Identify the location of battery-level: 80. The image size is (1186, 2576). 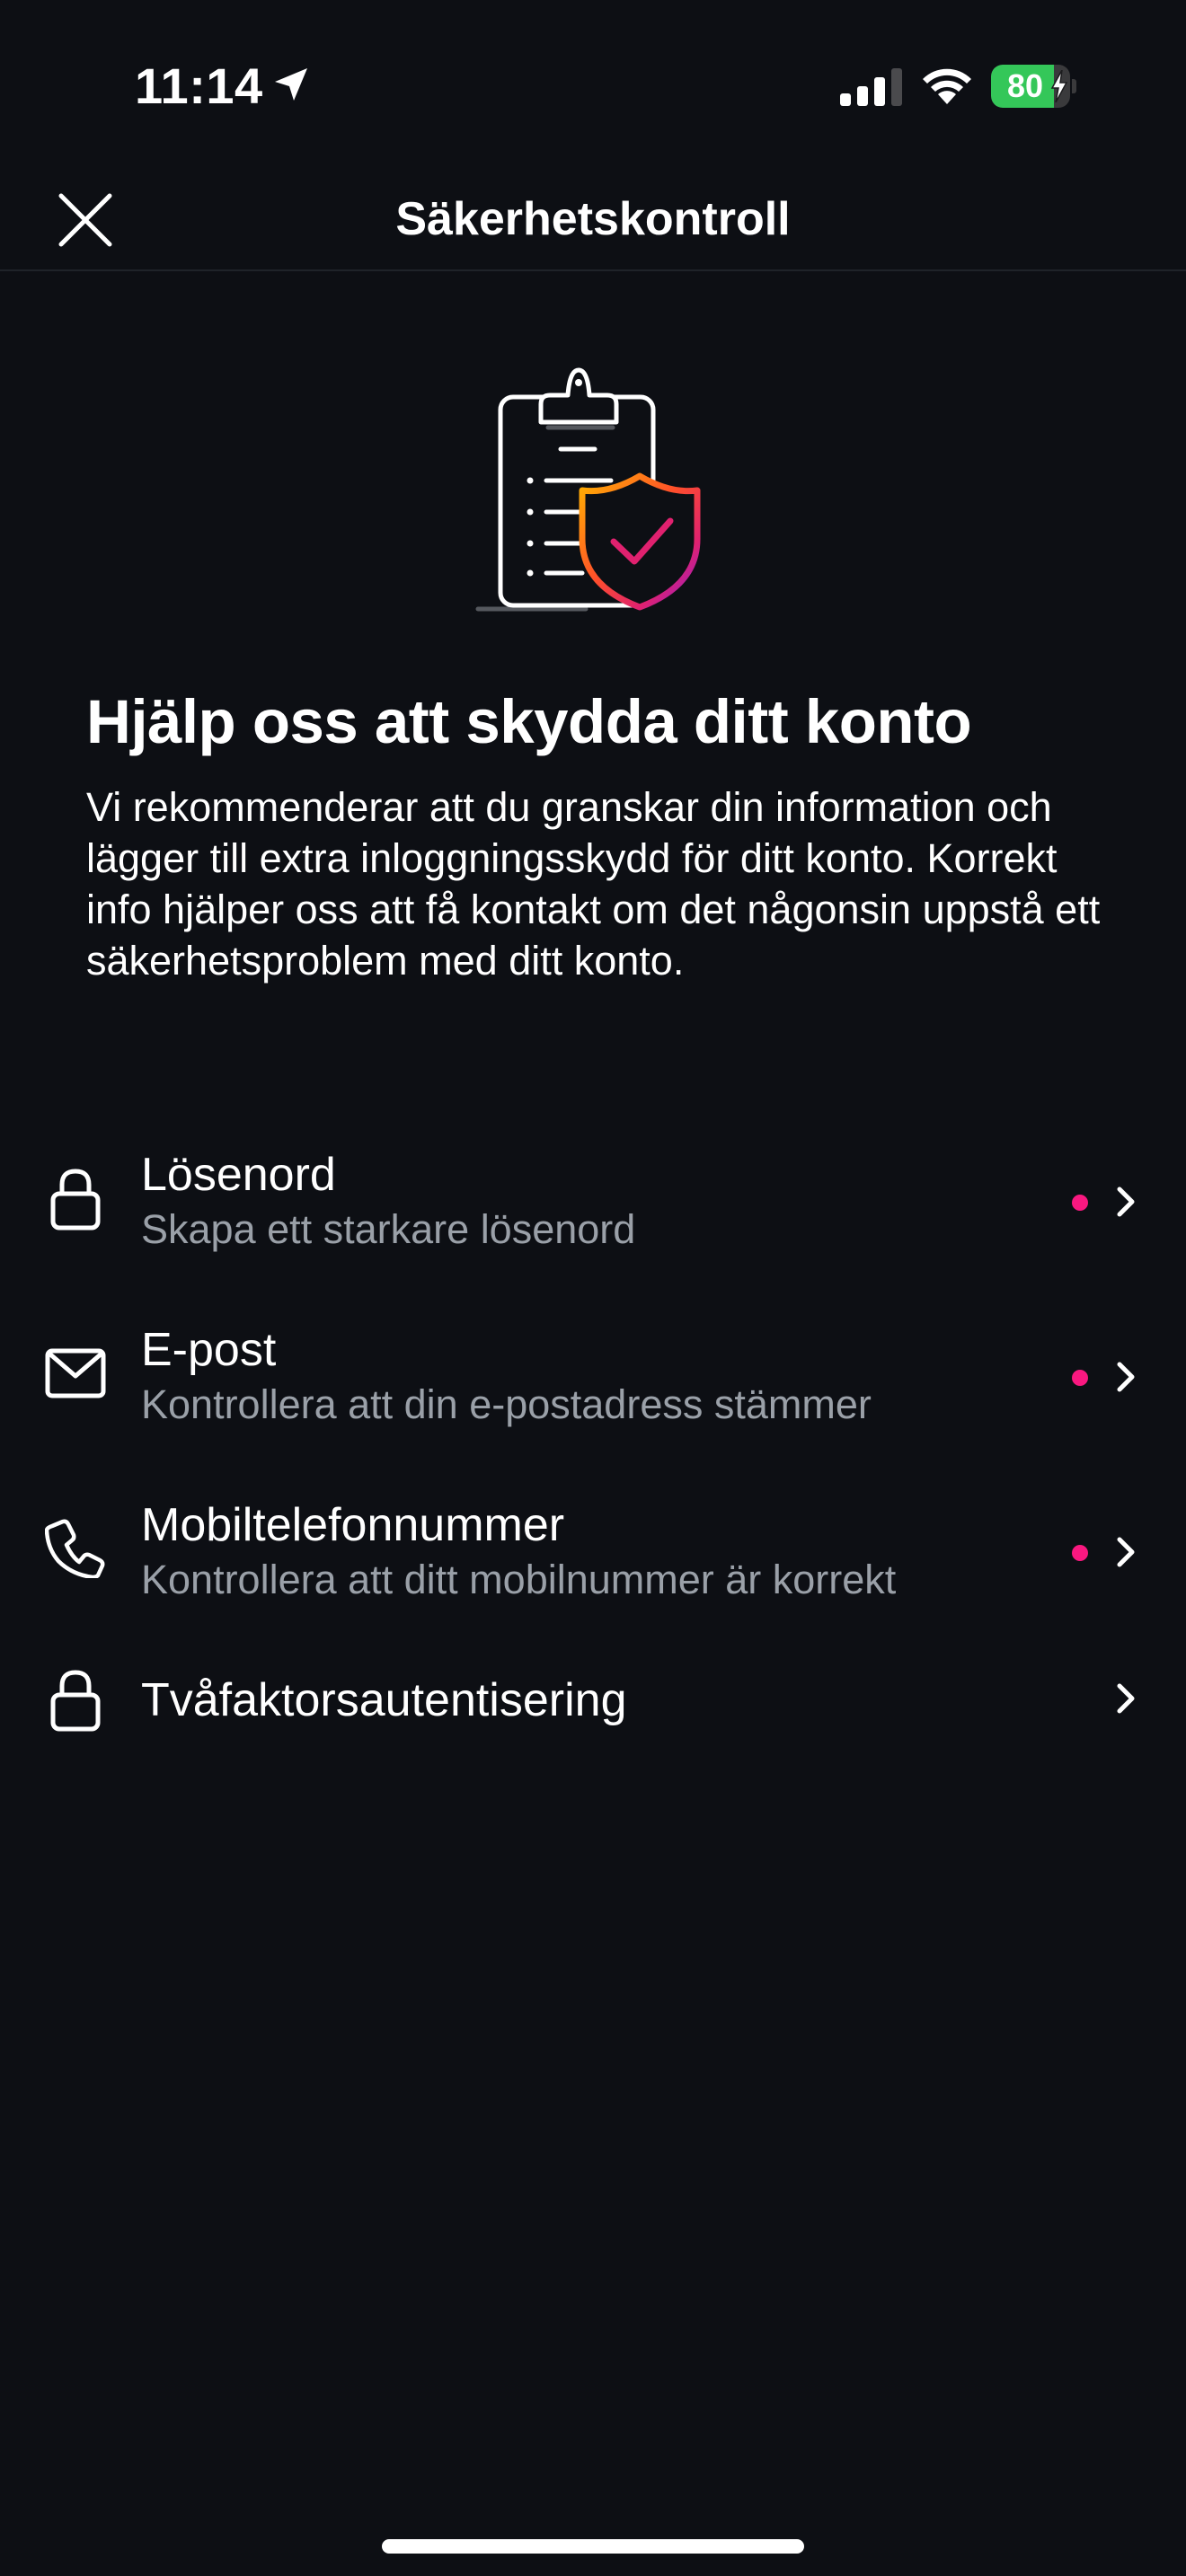
(1025, 85).